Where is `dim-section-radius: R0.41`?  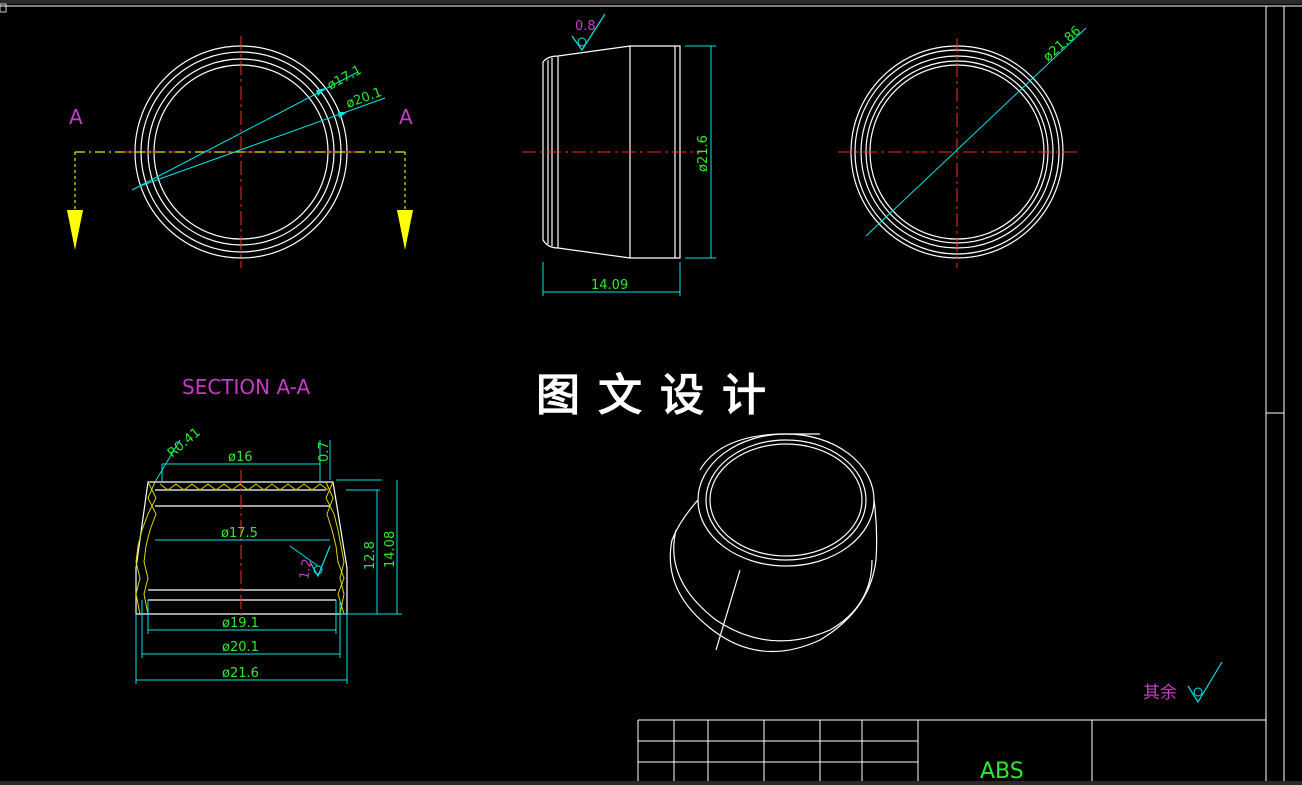
dim-section-radius: R0.41 is located at coordinates (184, 443).